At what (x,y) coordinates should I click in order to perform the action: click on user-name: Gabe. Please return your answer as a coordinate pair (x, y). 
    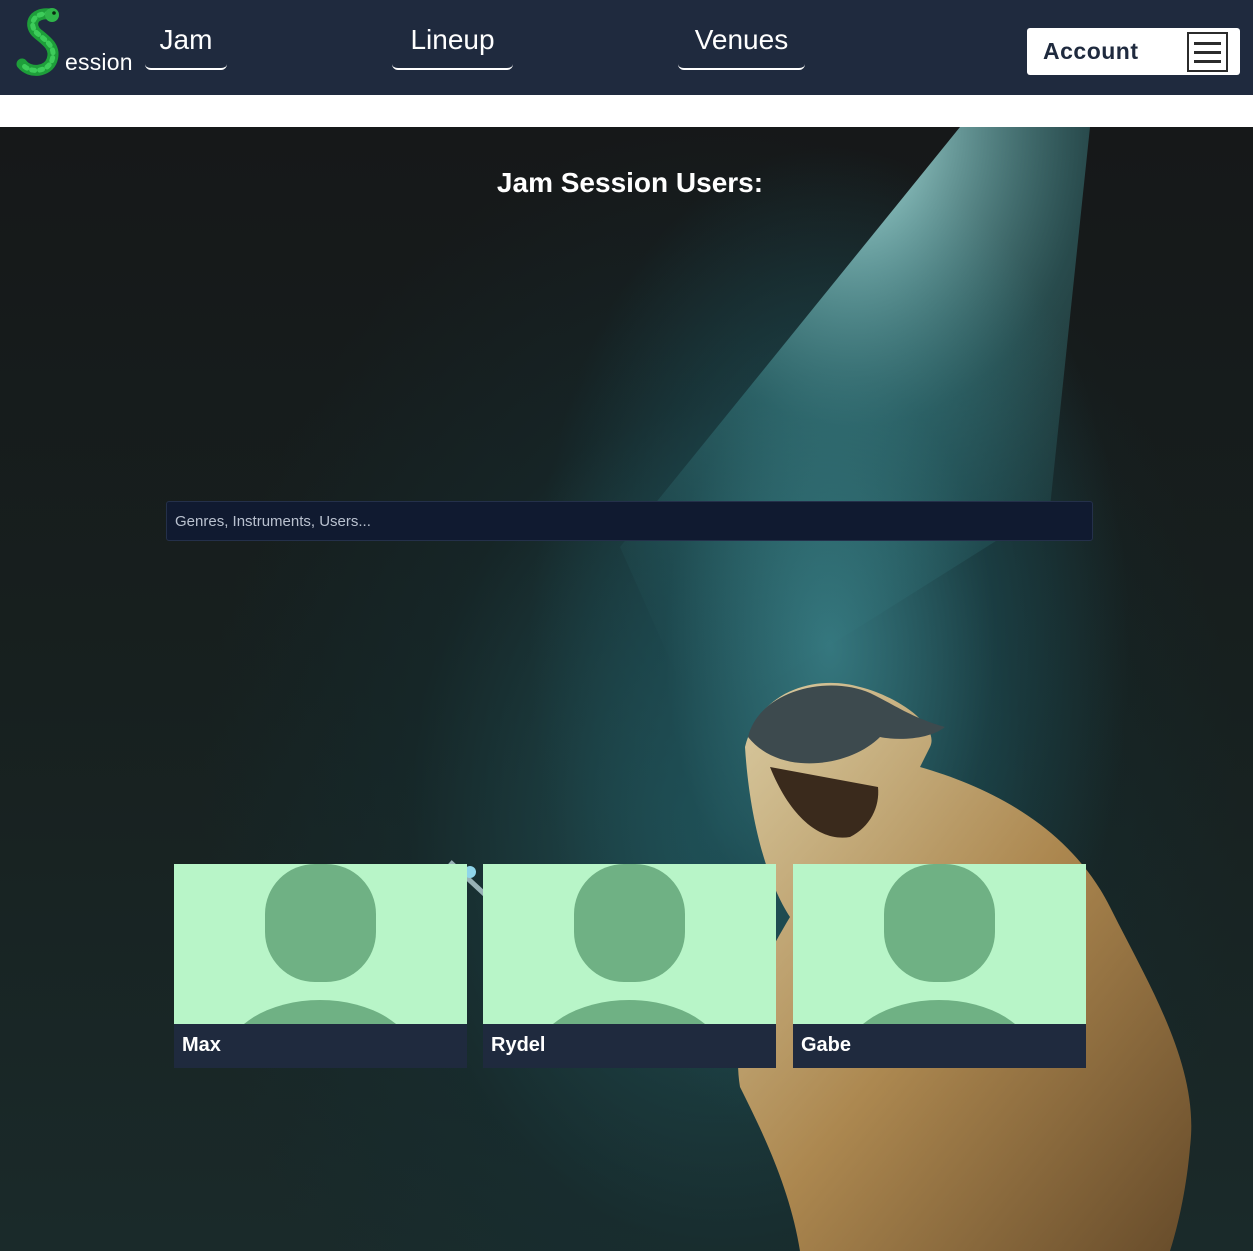
    Looking at the image, I should click on (826, 1045).